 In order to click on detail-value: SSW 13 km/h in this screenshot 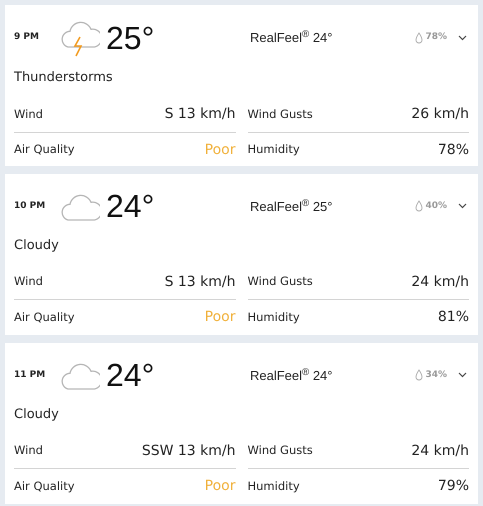, I will do `click(189, 451)`.